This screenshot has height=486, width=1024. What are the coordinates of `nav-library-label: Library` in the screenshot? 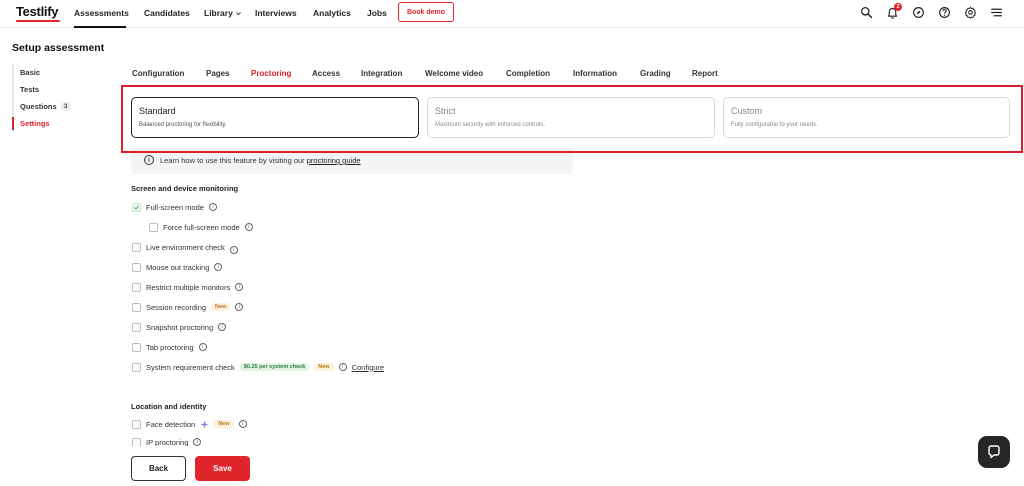 It's located at (218, 13).